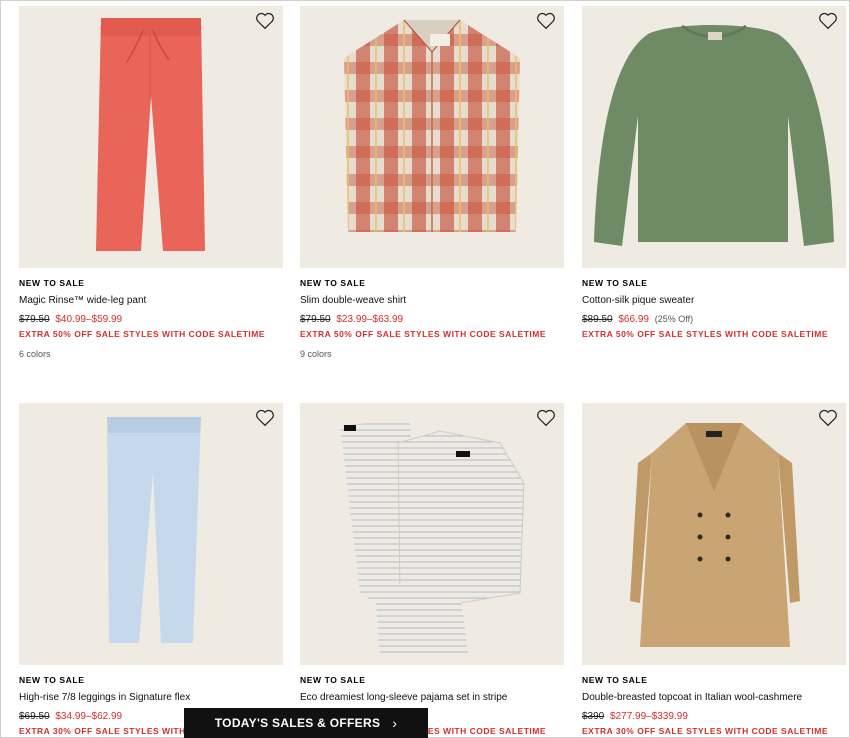 This screenshot has height=738, width=850. What do you see at coordinates (89, 319) in the screenshot?
I see `sale-price: $40.99–$59.99` at bounding box center [89, 319].